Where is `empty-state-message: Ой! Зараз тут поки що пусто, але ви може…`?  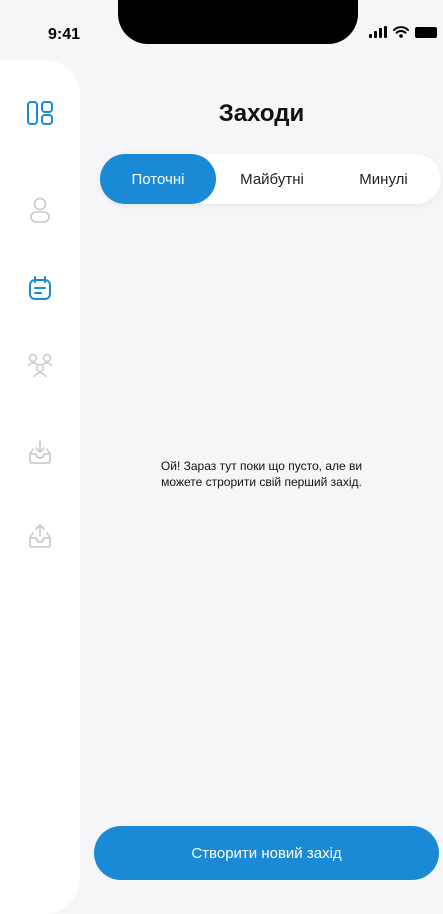
empty-state-message: Ой! Зараз тут поки що пусто, але ви може… is located at coordinates (261, 474).